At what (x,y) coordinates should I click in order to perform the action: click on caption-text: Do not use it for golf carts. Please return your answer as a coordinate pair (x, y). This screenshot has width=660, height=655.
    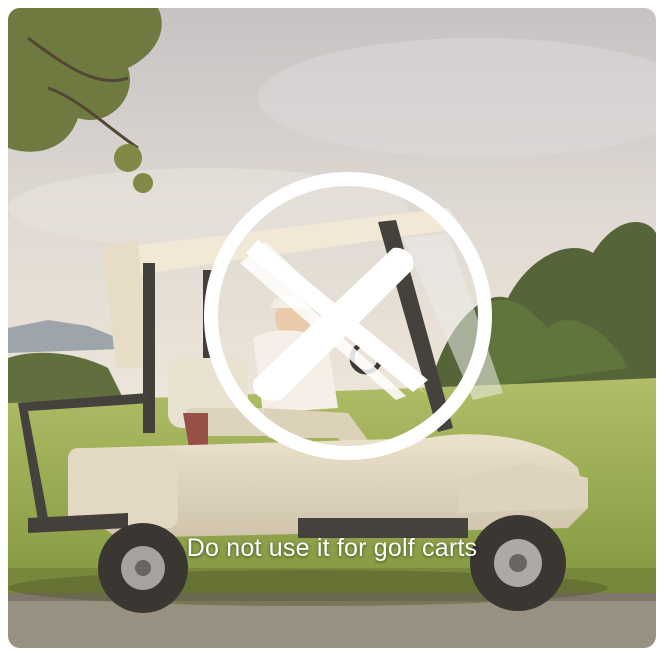
    Looking at the image, I should click on (332, 548).